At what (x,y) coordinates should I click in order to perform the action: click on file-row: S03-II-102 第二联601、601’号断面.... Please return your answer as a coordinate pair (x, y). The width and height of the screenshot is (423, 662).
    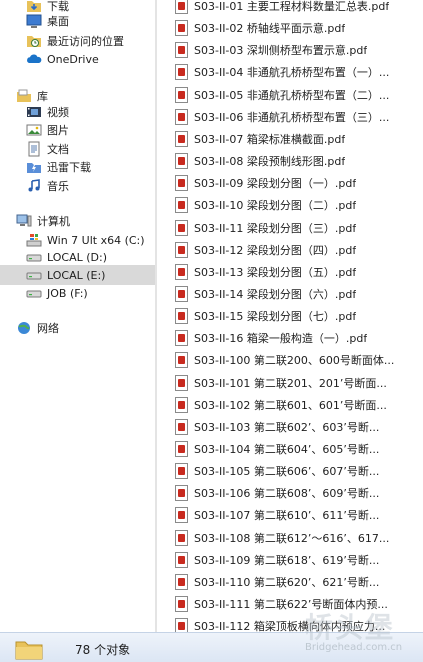
    Looking at the image, I should click on (297, 405).